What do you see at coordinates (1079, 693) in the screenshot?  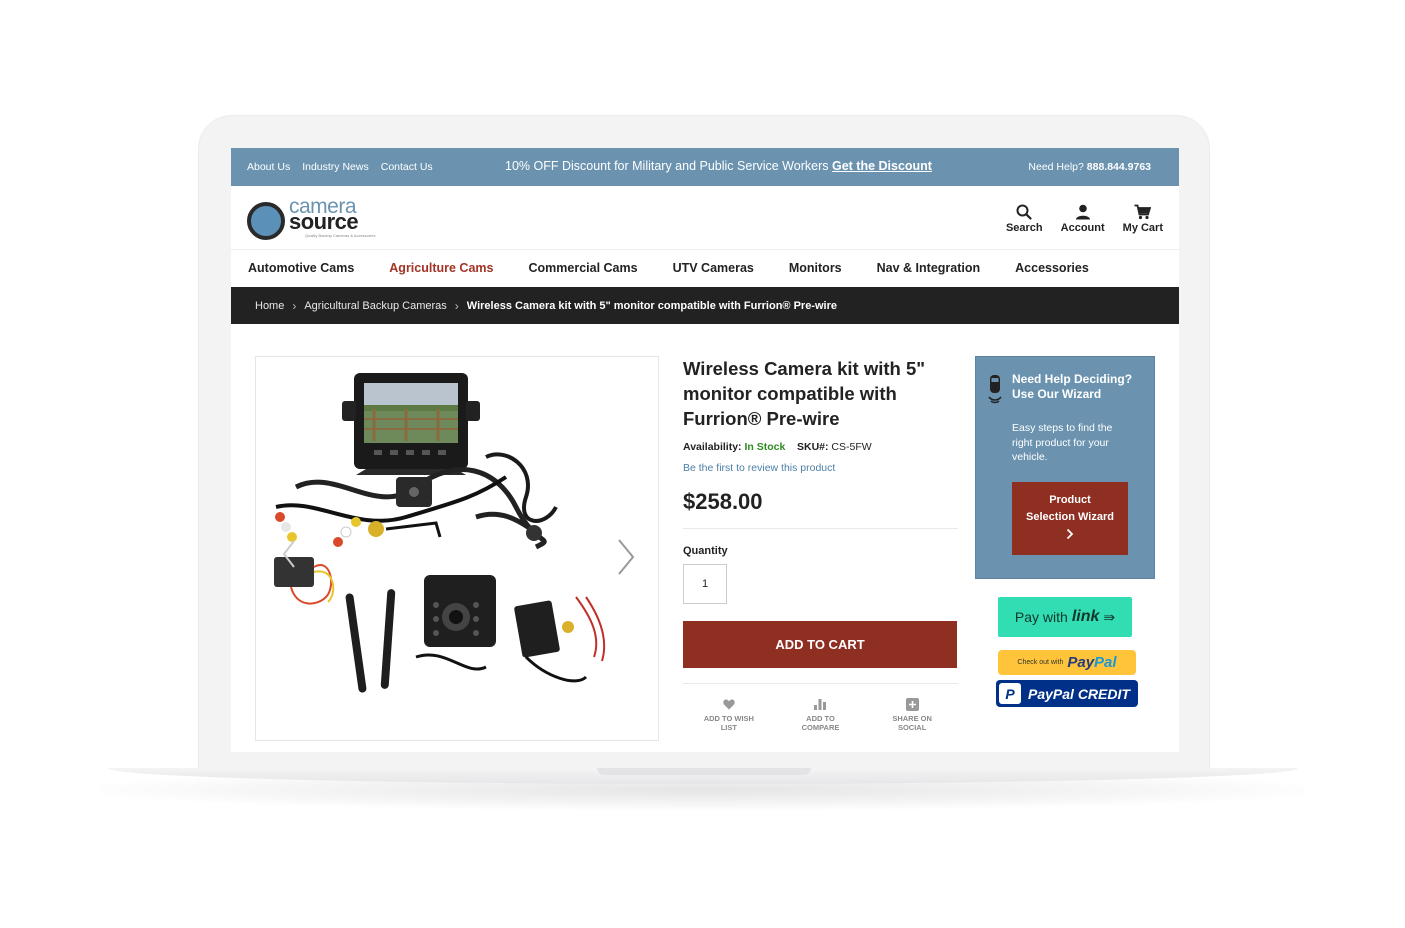 I see `paypal-credit-label: PayPal CREDIT` at bounding box center [1079, 693].